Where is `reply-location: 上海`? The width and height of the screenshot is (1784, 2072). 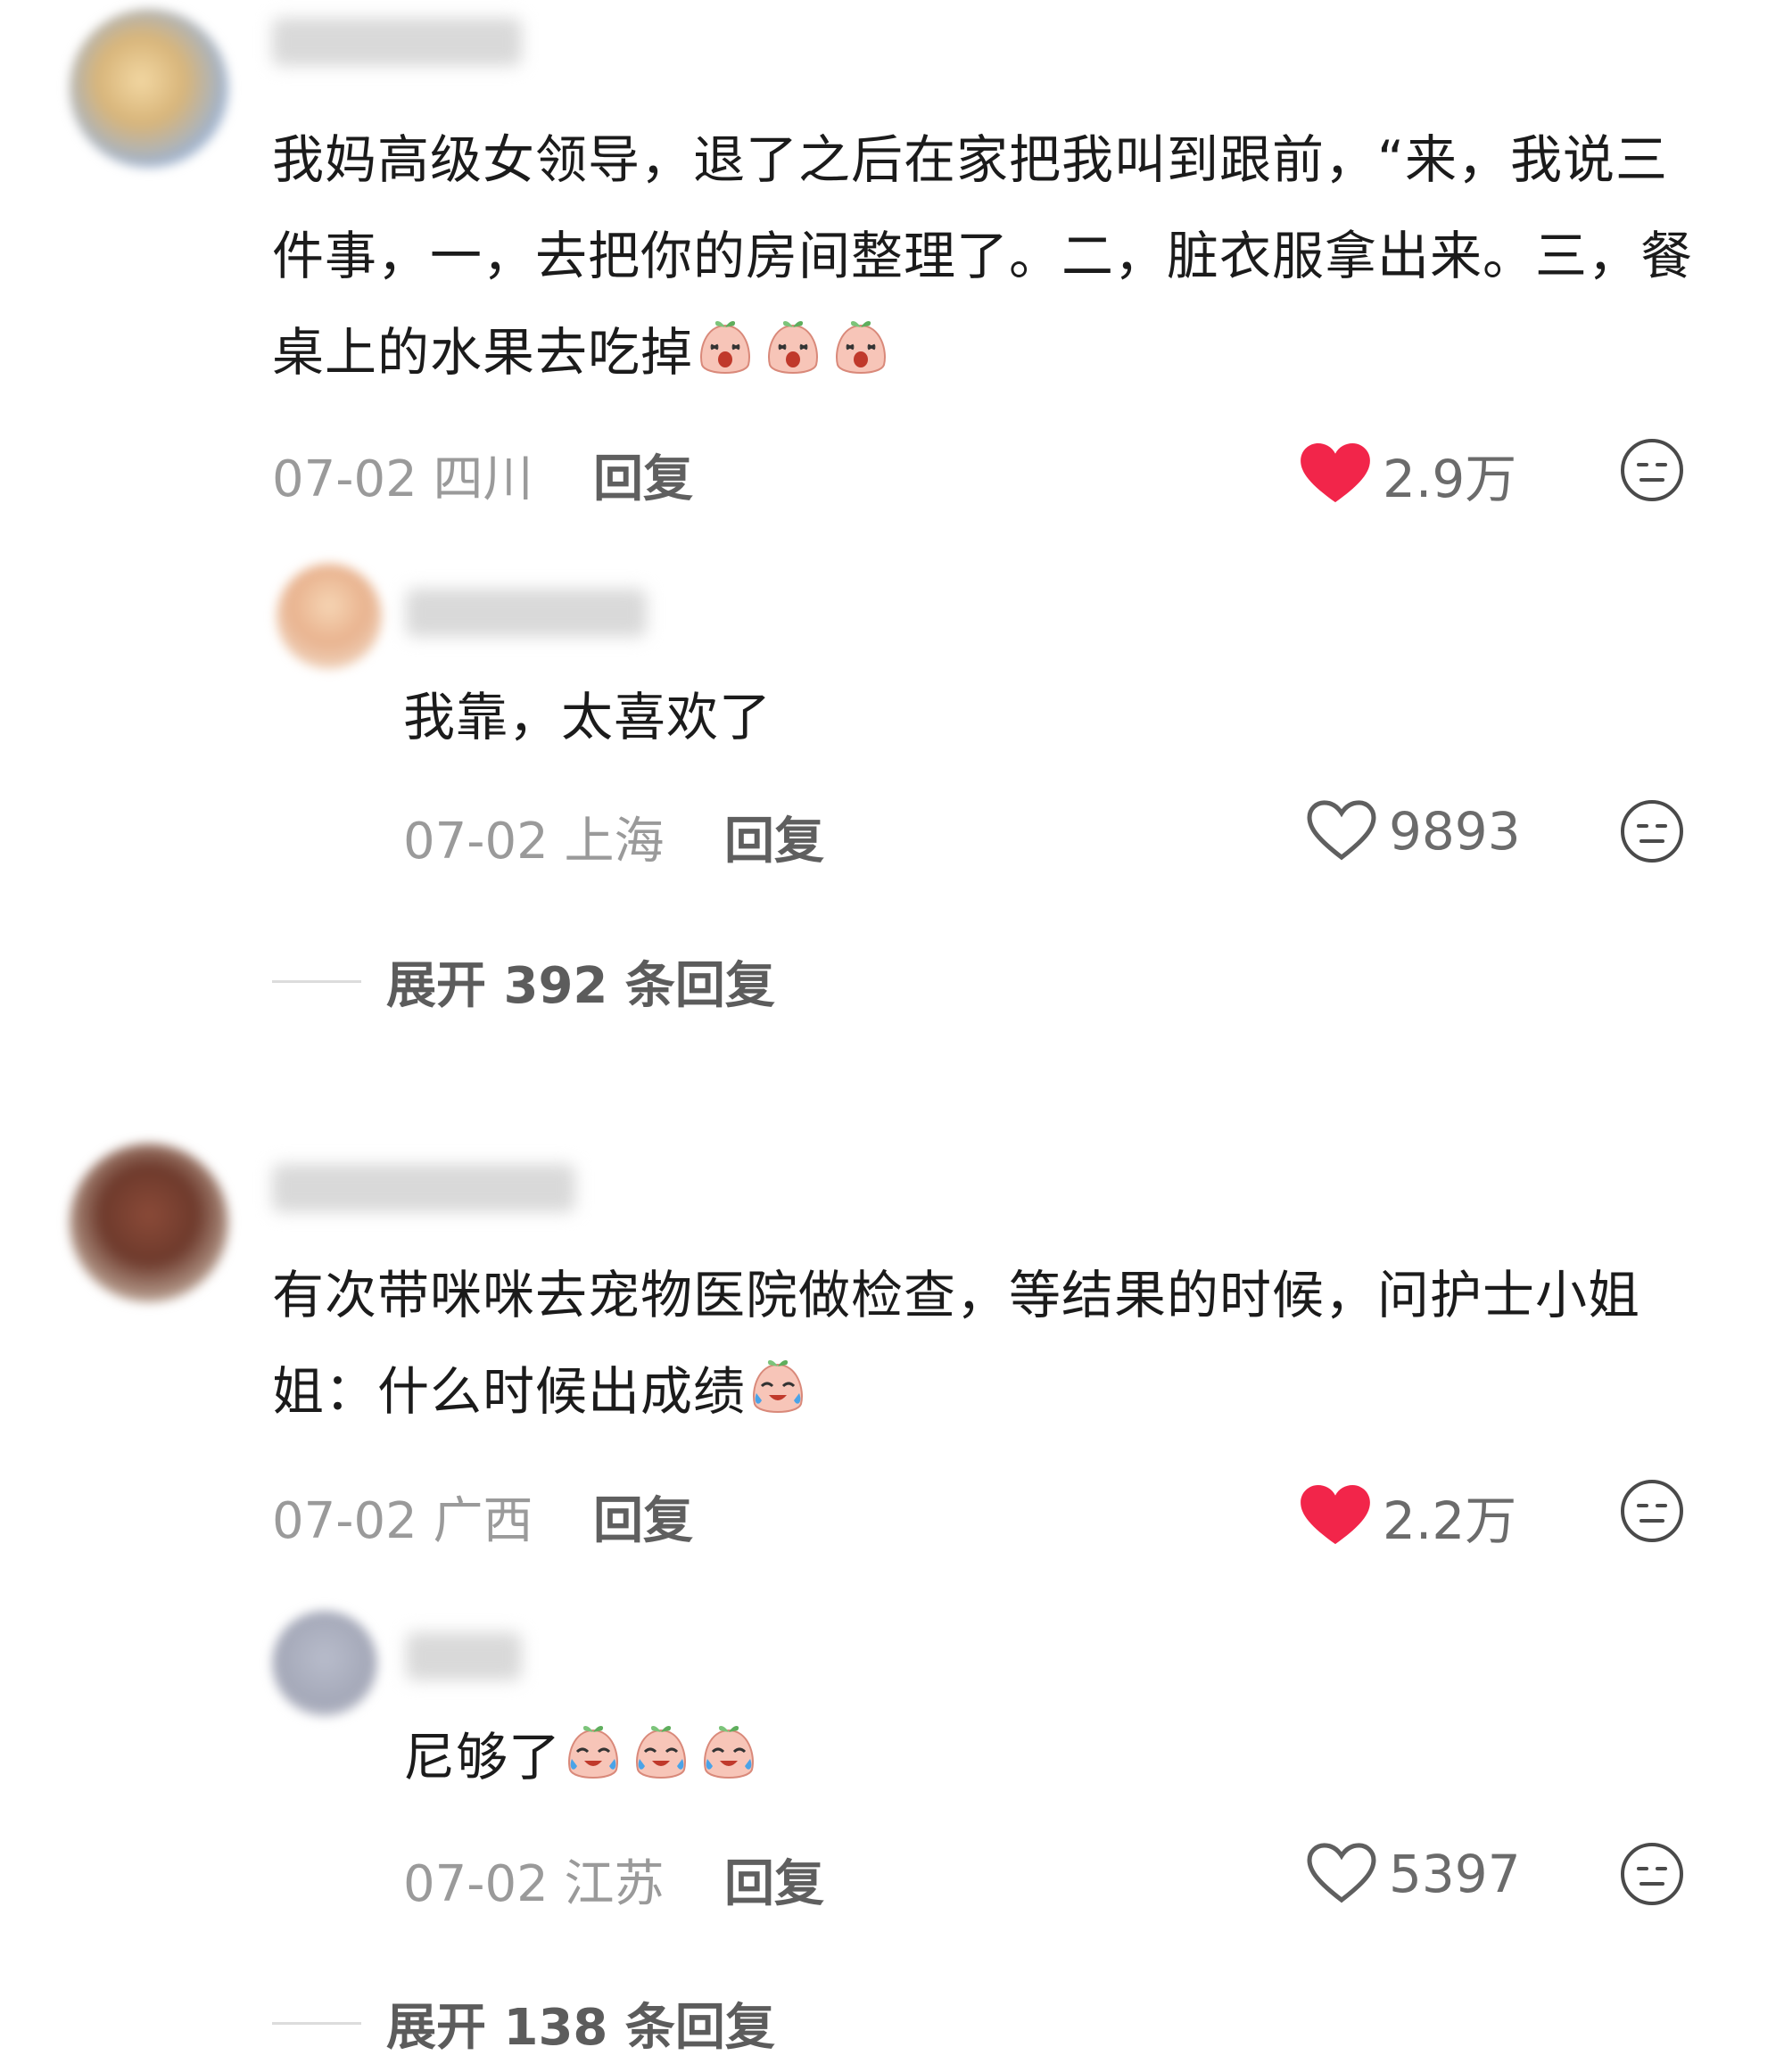 reply-location: 上海 is located at coordinates (614, 842).